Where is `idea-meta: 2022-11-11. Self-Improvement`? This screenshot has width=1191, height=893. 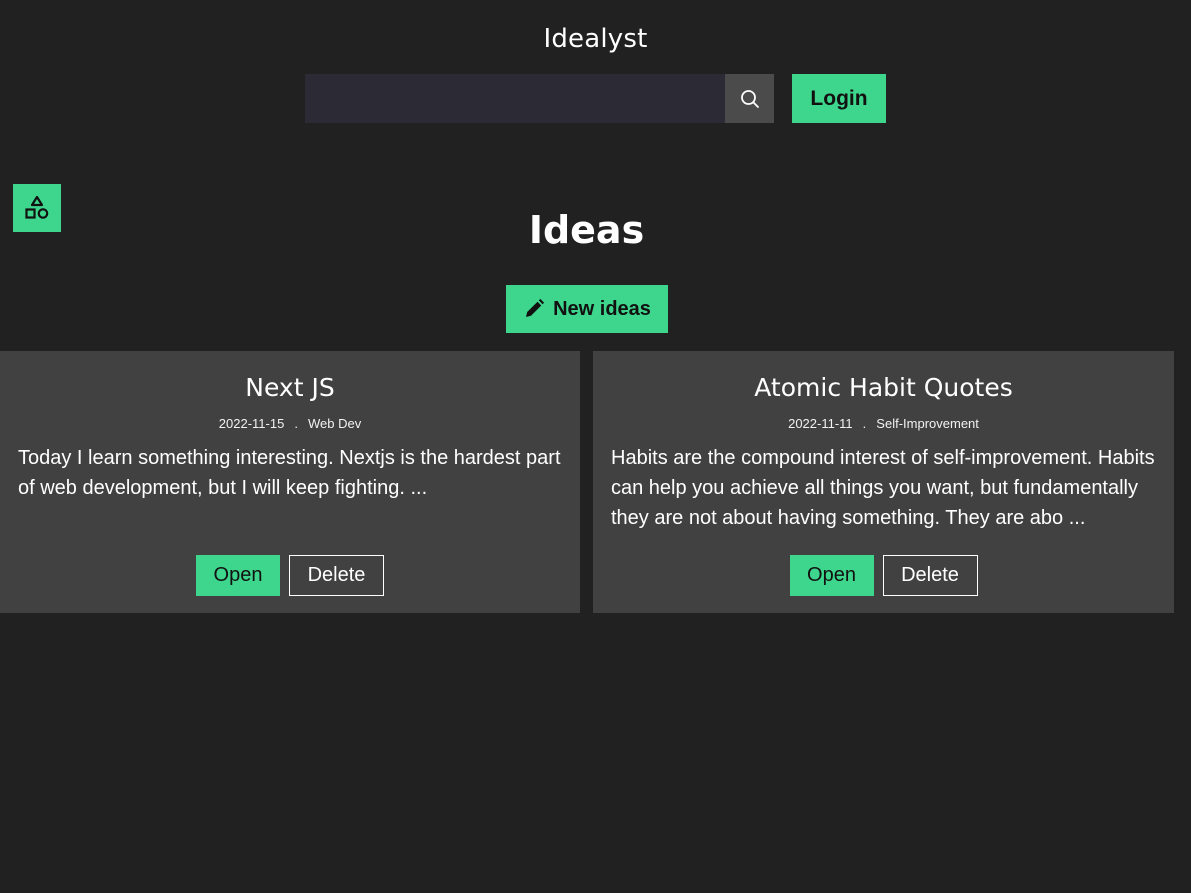 idea-meta: 2022-11-11. Self-Improvement is located at coordinates (883, 423).